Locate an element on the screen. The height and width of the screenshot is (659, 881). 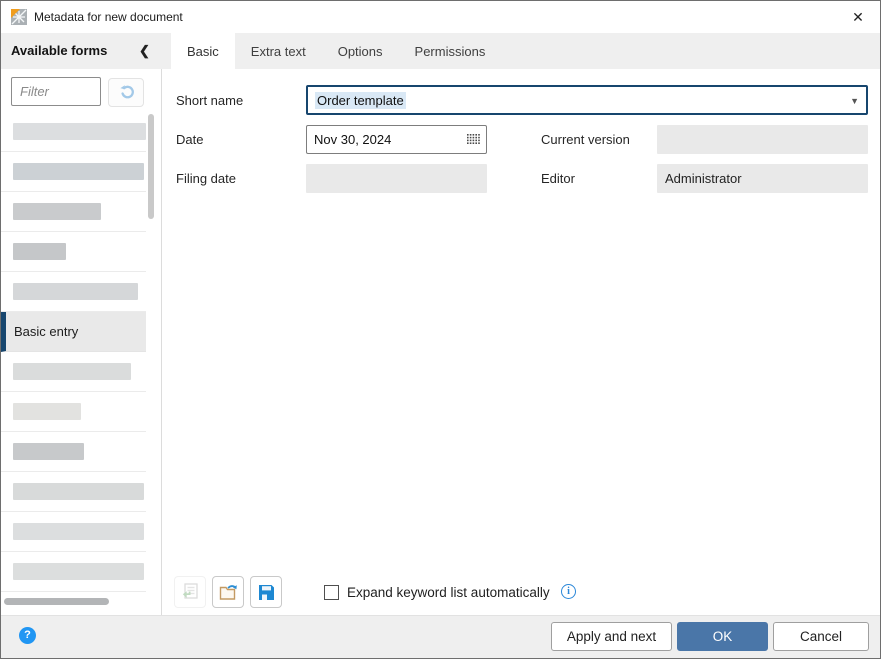
collapse-sidebar-icon: ❮ is located at coordinates (144, 51).